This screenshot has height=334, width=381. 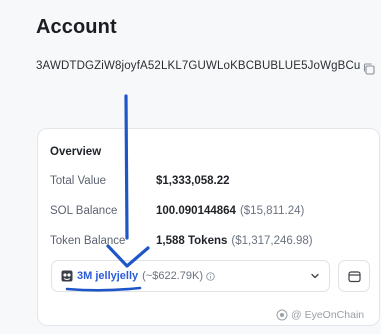 I want to click on row-value: 1,588 Tokens, so click(x=192, y=241).